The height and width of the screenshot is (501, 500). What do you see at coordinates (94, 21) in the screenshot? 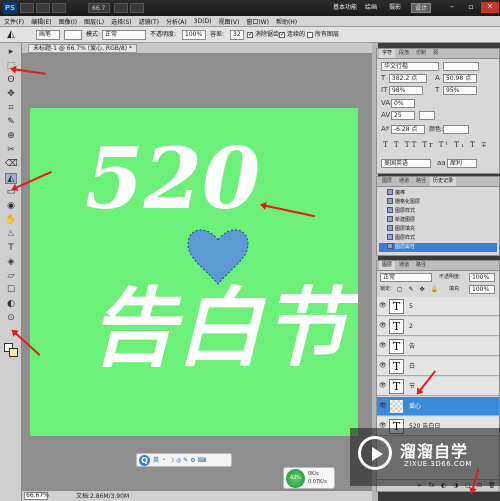
I see `menu-layer: 图层(L)` at bounding box center [94, 21].